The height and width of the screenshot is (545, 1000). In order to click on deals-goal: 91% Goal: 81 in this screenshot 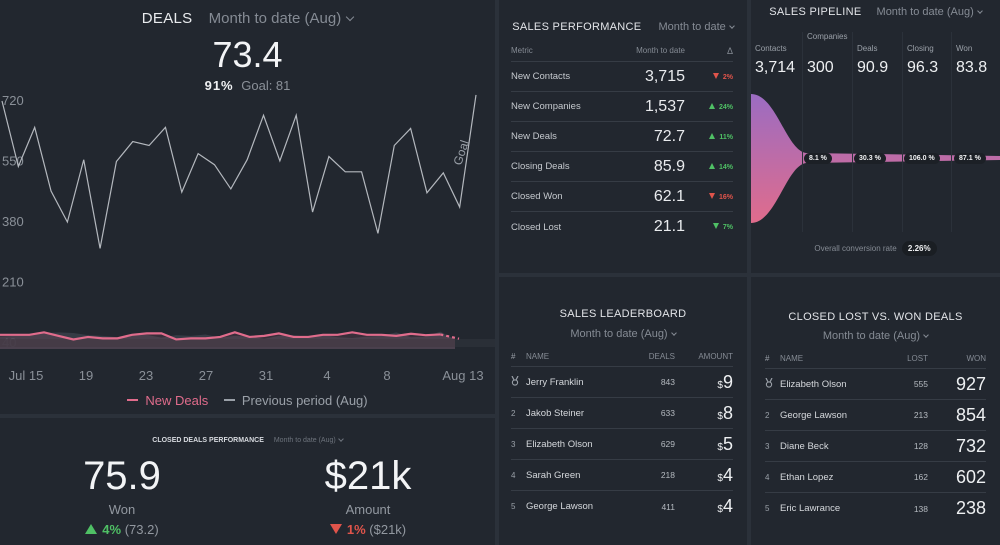, I will do `click(247, 85)`.